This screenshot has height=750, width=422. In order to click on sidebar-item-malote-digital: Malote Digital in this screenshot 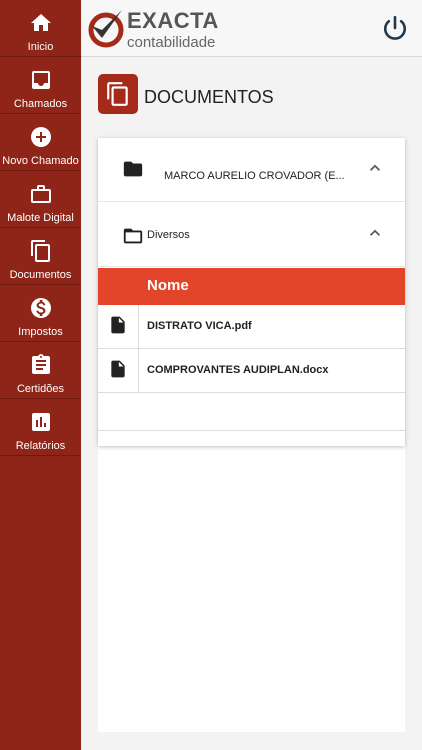, I will do `click(40, 199)`.